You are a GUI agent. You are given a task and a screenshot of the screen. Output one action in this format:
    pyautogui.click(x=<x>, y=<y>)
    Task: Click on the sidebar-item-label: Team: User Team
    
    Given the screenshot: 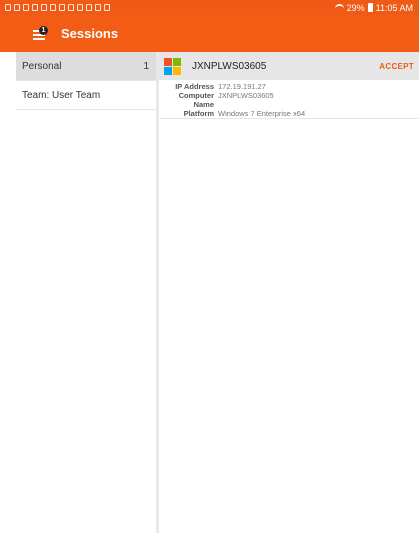 What is the action you would take?
    pyautogui.click(x=61, y=95)
    